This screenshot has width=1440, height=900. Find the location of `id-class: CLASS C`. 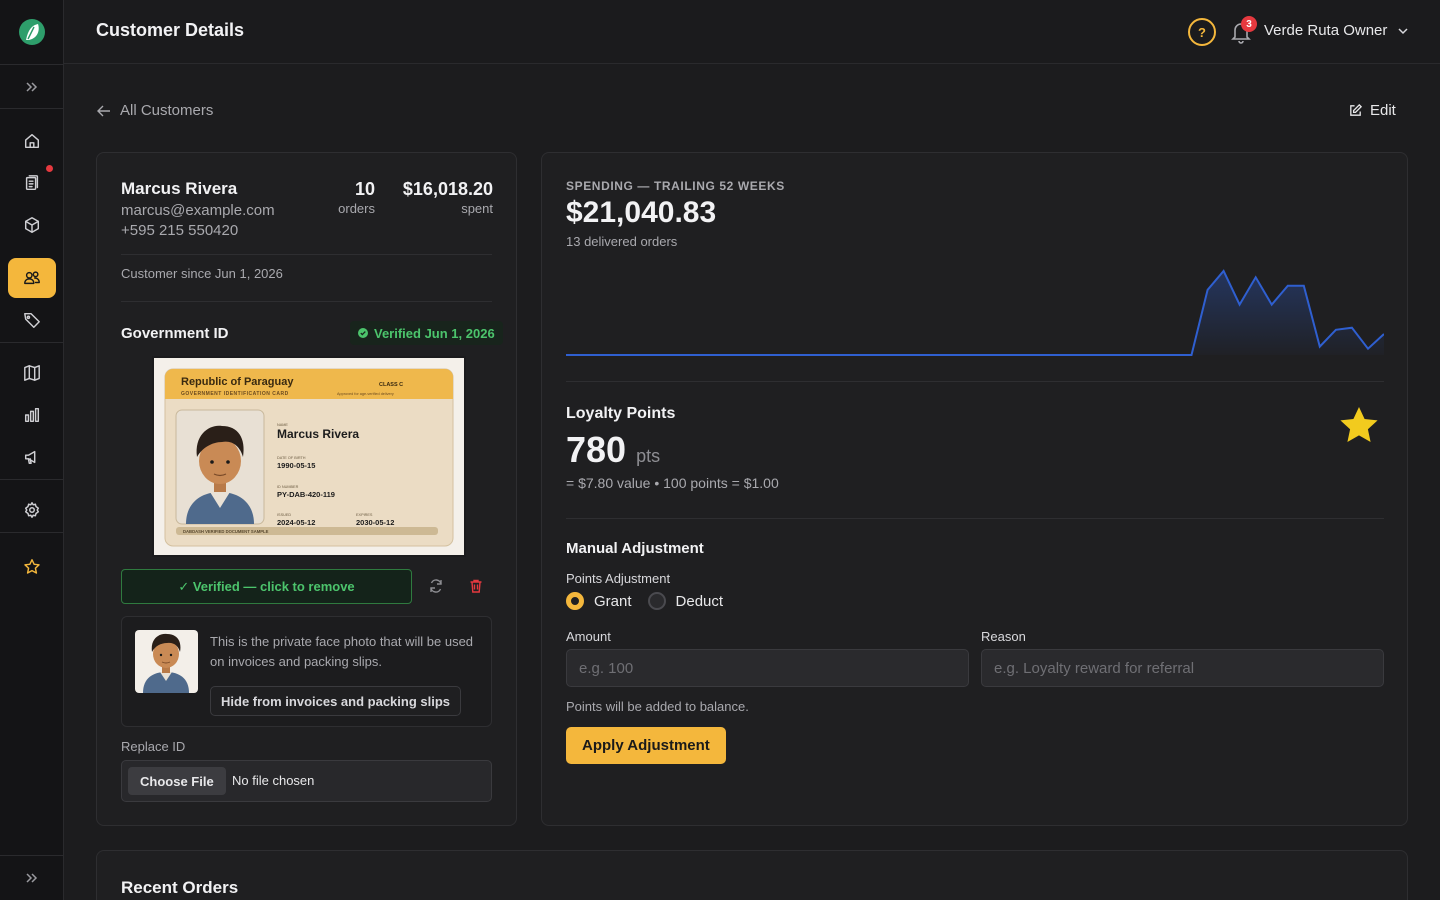

id-class: CLASS C is located at coordinates (391, 385).